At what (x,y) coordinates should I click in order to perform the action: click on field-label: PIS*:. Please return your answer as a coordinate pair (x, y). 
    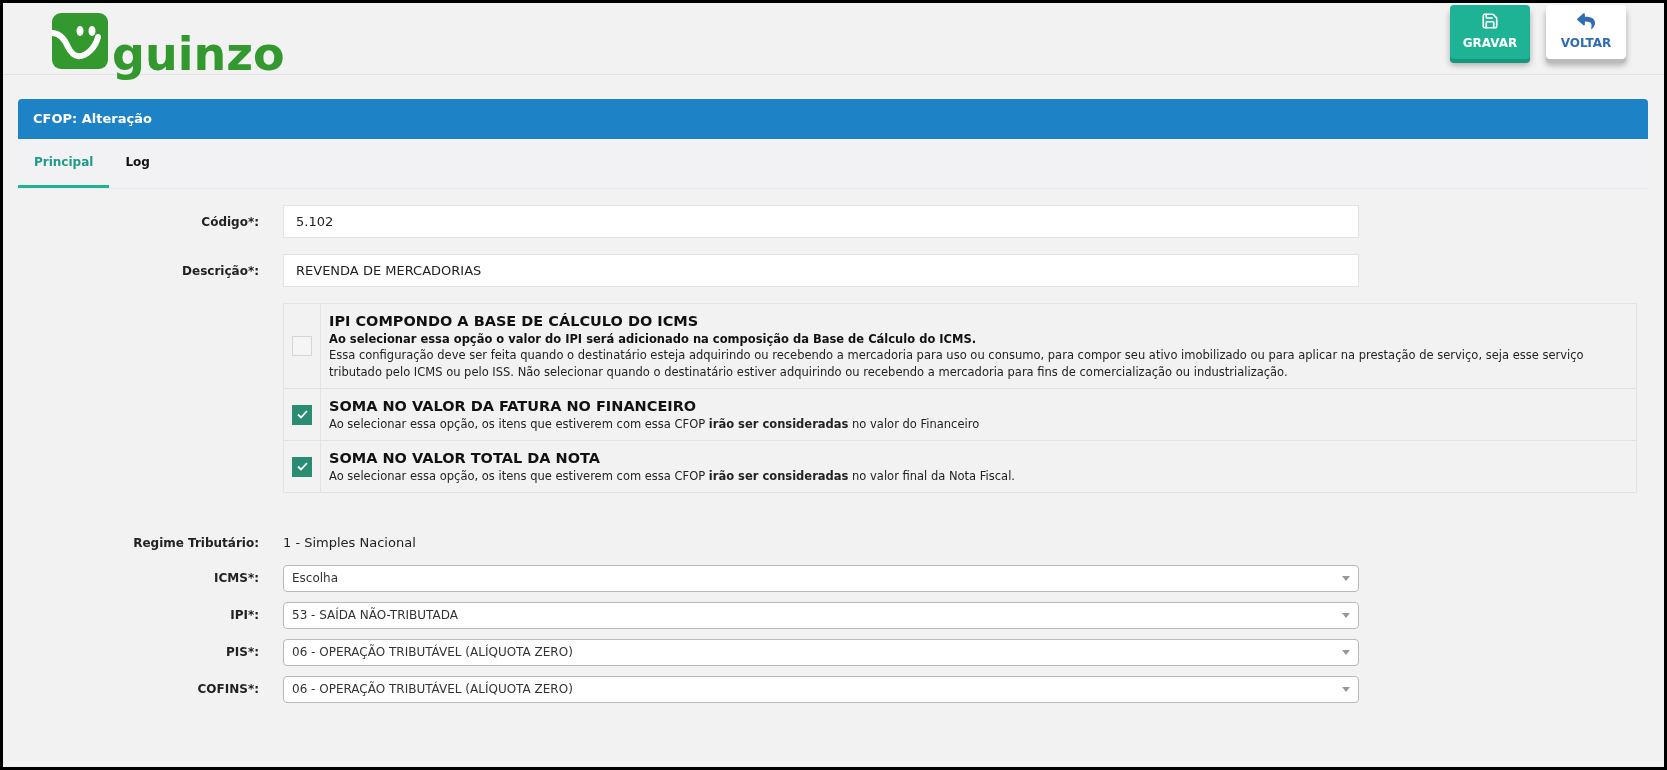
    Looking at the image, I should click on (242, 652).